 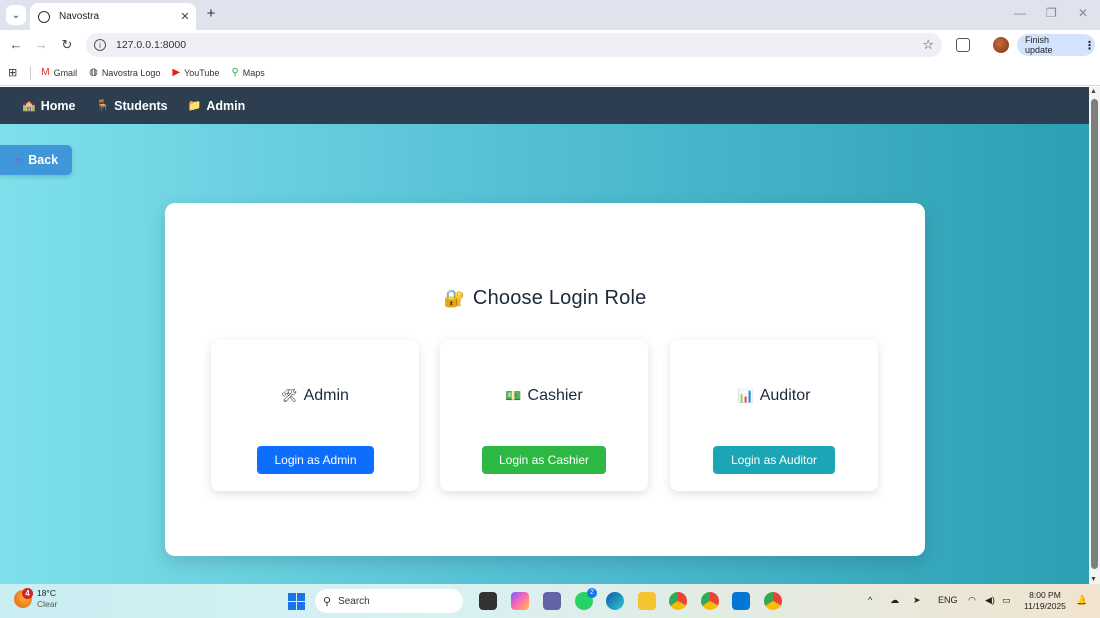 What do you see at coordinates (550, 73) in the screenshot?
I see `bookmarks-bar: ⊞ M Gmail ◍ Navostra Logo ▶ YouTube ⚲ Maps` at bounding box center [550, 73].